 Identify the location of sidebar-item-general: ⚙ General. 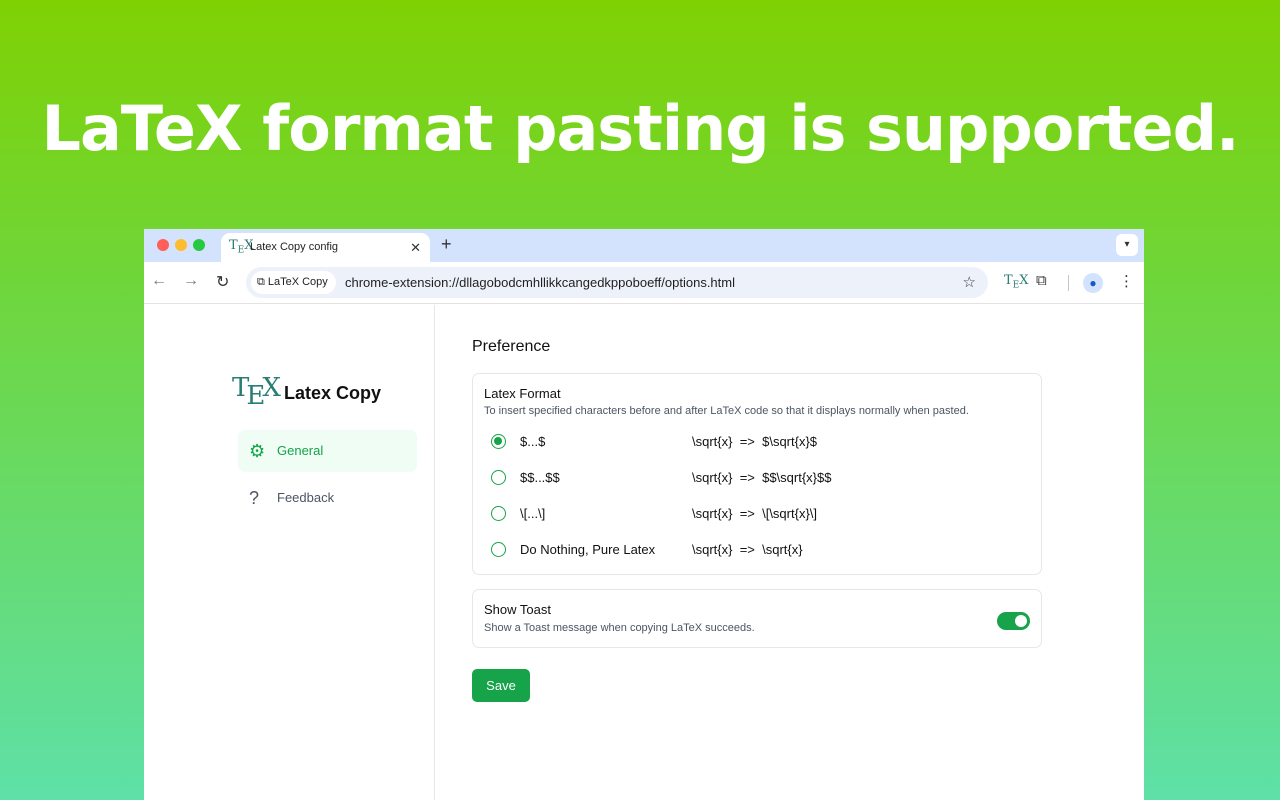
(327, 451).